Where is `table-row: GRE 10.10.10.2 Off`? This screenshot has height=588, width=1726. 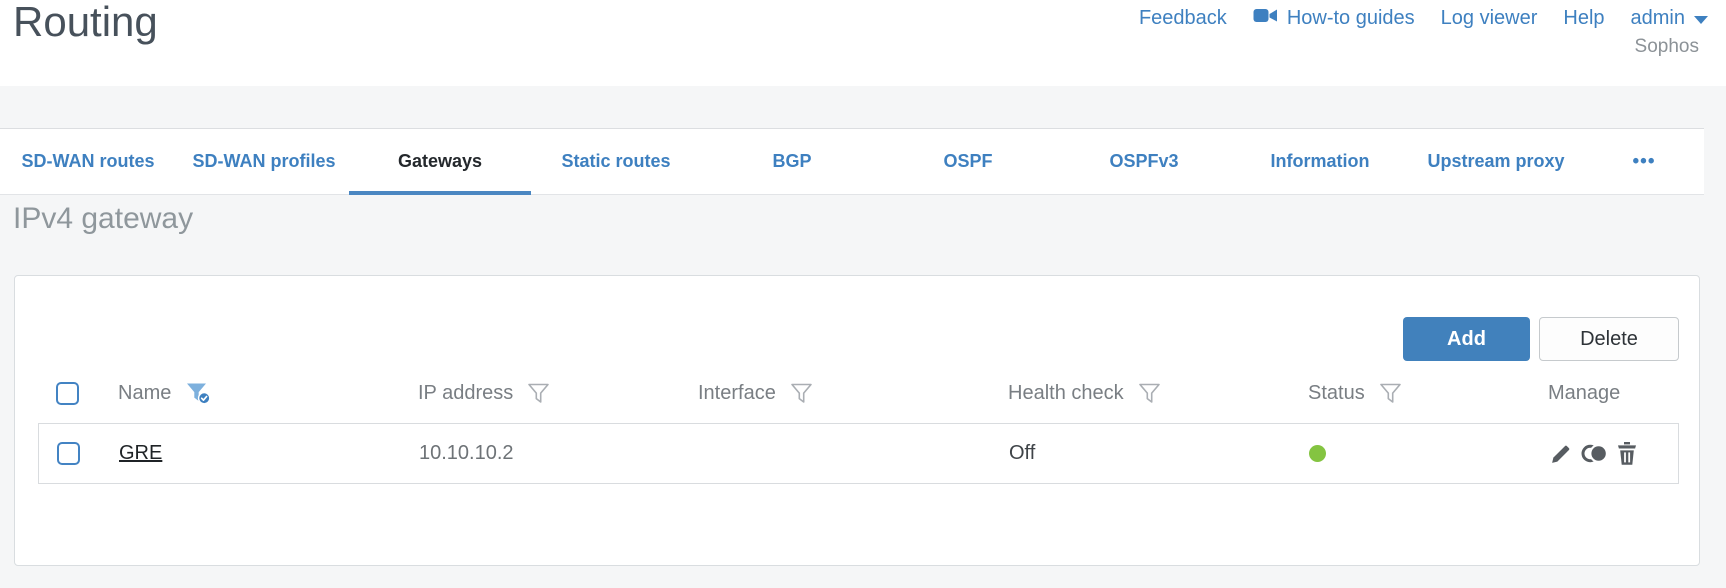
table-row: GRE 10.10.10.2 Off is located at coordinates (858, 453).